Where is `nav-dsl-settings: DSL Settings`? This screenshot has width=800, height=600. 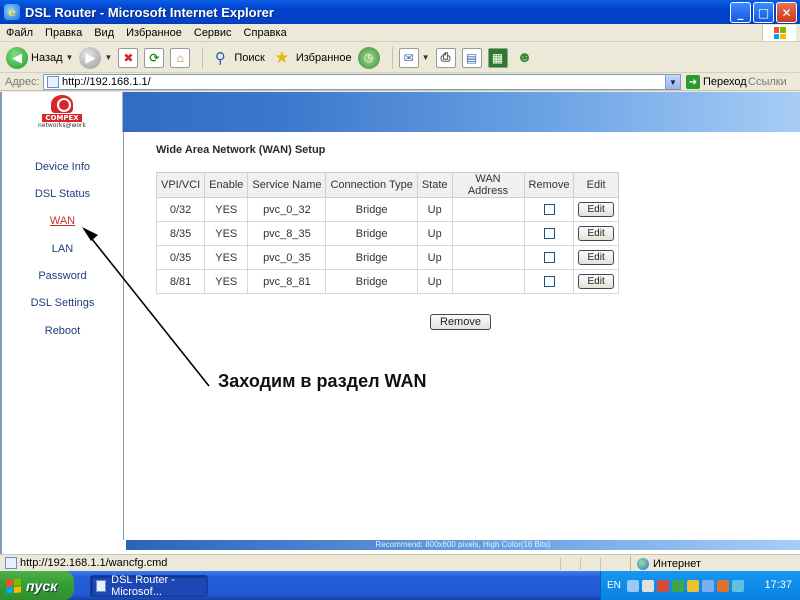
nav-dsl-settings: DSL Settings is located at coordinates (62, 303).